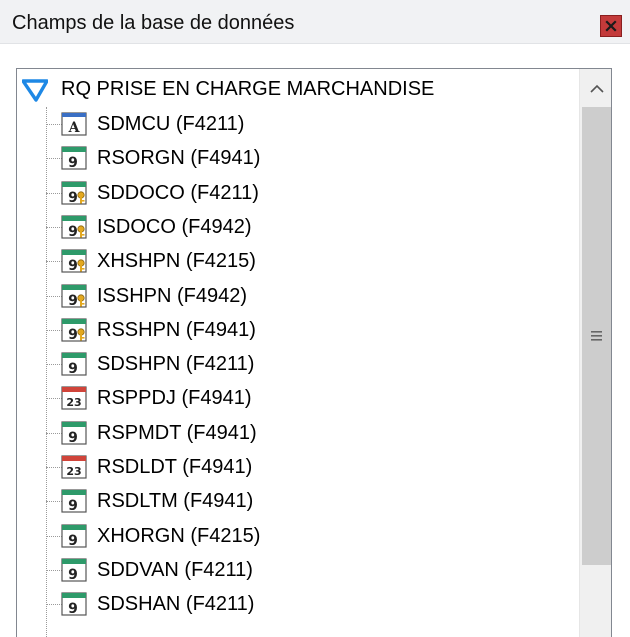  What do you see at coordinates (179, 158) in the screenshot?
I see `tree-field-label: RSORGN (F4941)` at bounding box center [179, 158].